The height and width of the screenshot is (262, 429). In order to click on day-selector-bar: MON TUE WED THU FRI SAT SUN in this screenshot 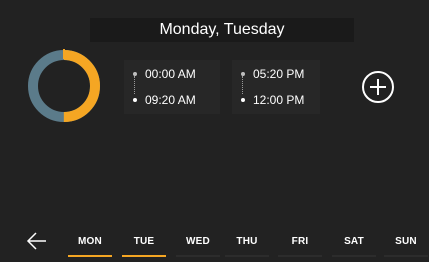, I will do `click(214, 243)`.